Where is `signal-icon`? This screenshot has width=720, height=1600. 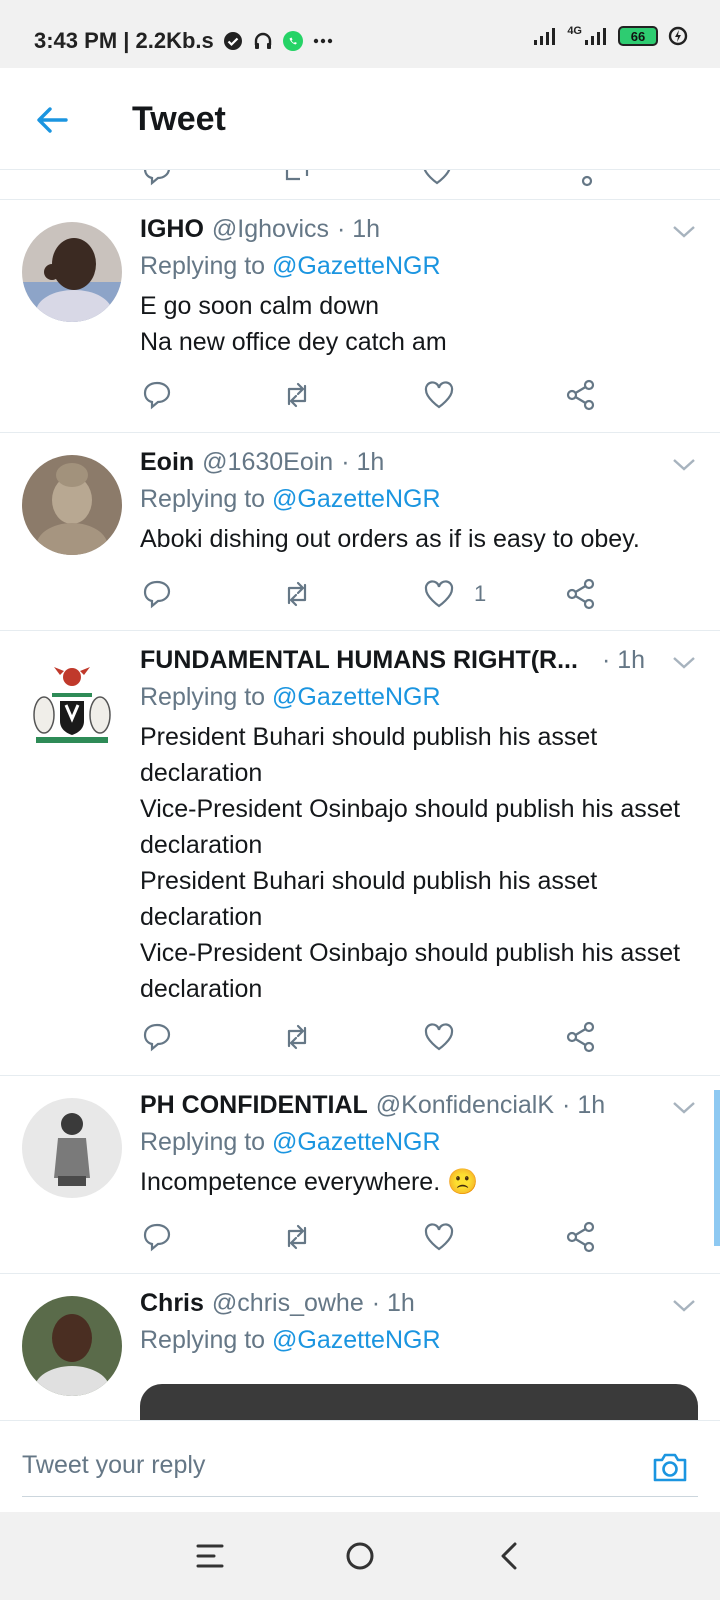 signal-icon is located at coordinates (545, 36).